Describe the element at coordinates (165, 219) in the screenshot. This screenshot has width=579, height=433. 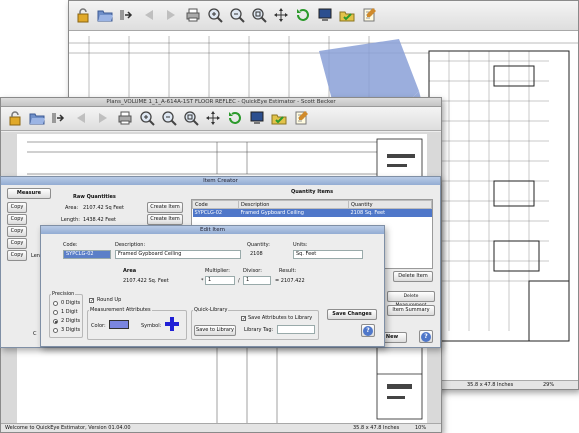
I see `create-item-button-2: Create Item` at that location.